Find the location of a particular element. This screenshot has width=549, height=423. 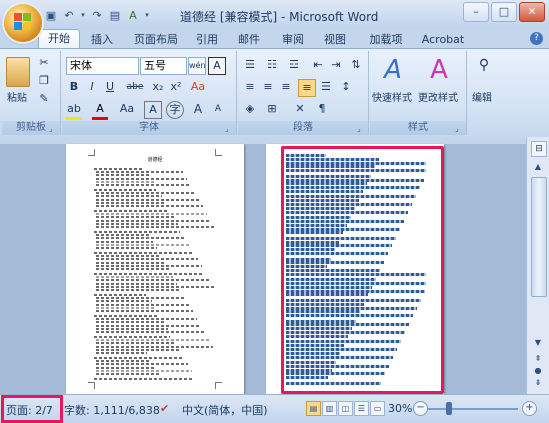

binoculars-icon: ⚲ is located at coordinates (484, 67).